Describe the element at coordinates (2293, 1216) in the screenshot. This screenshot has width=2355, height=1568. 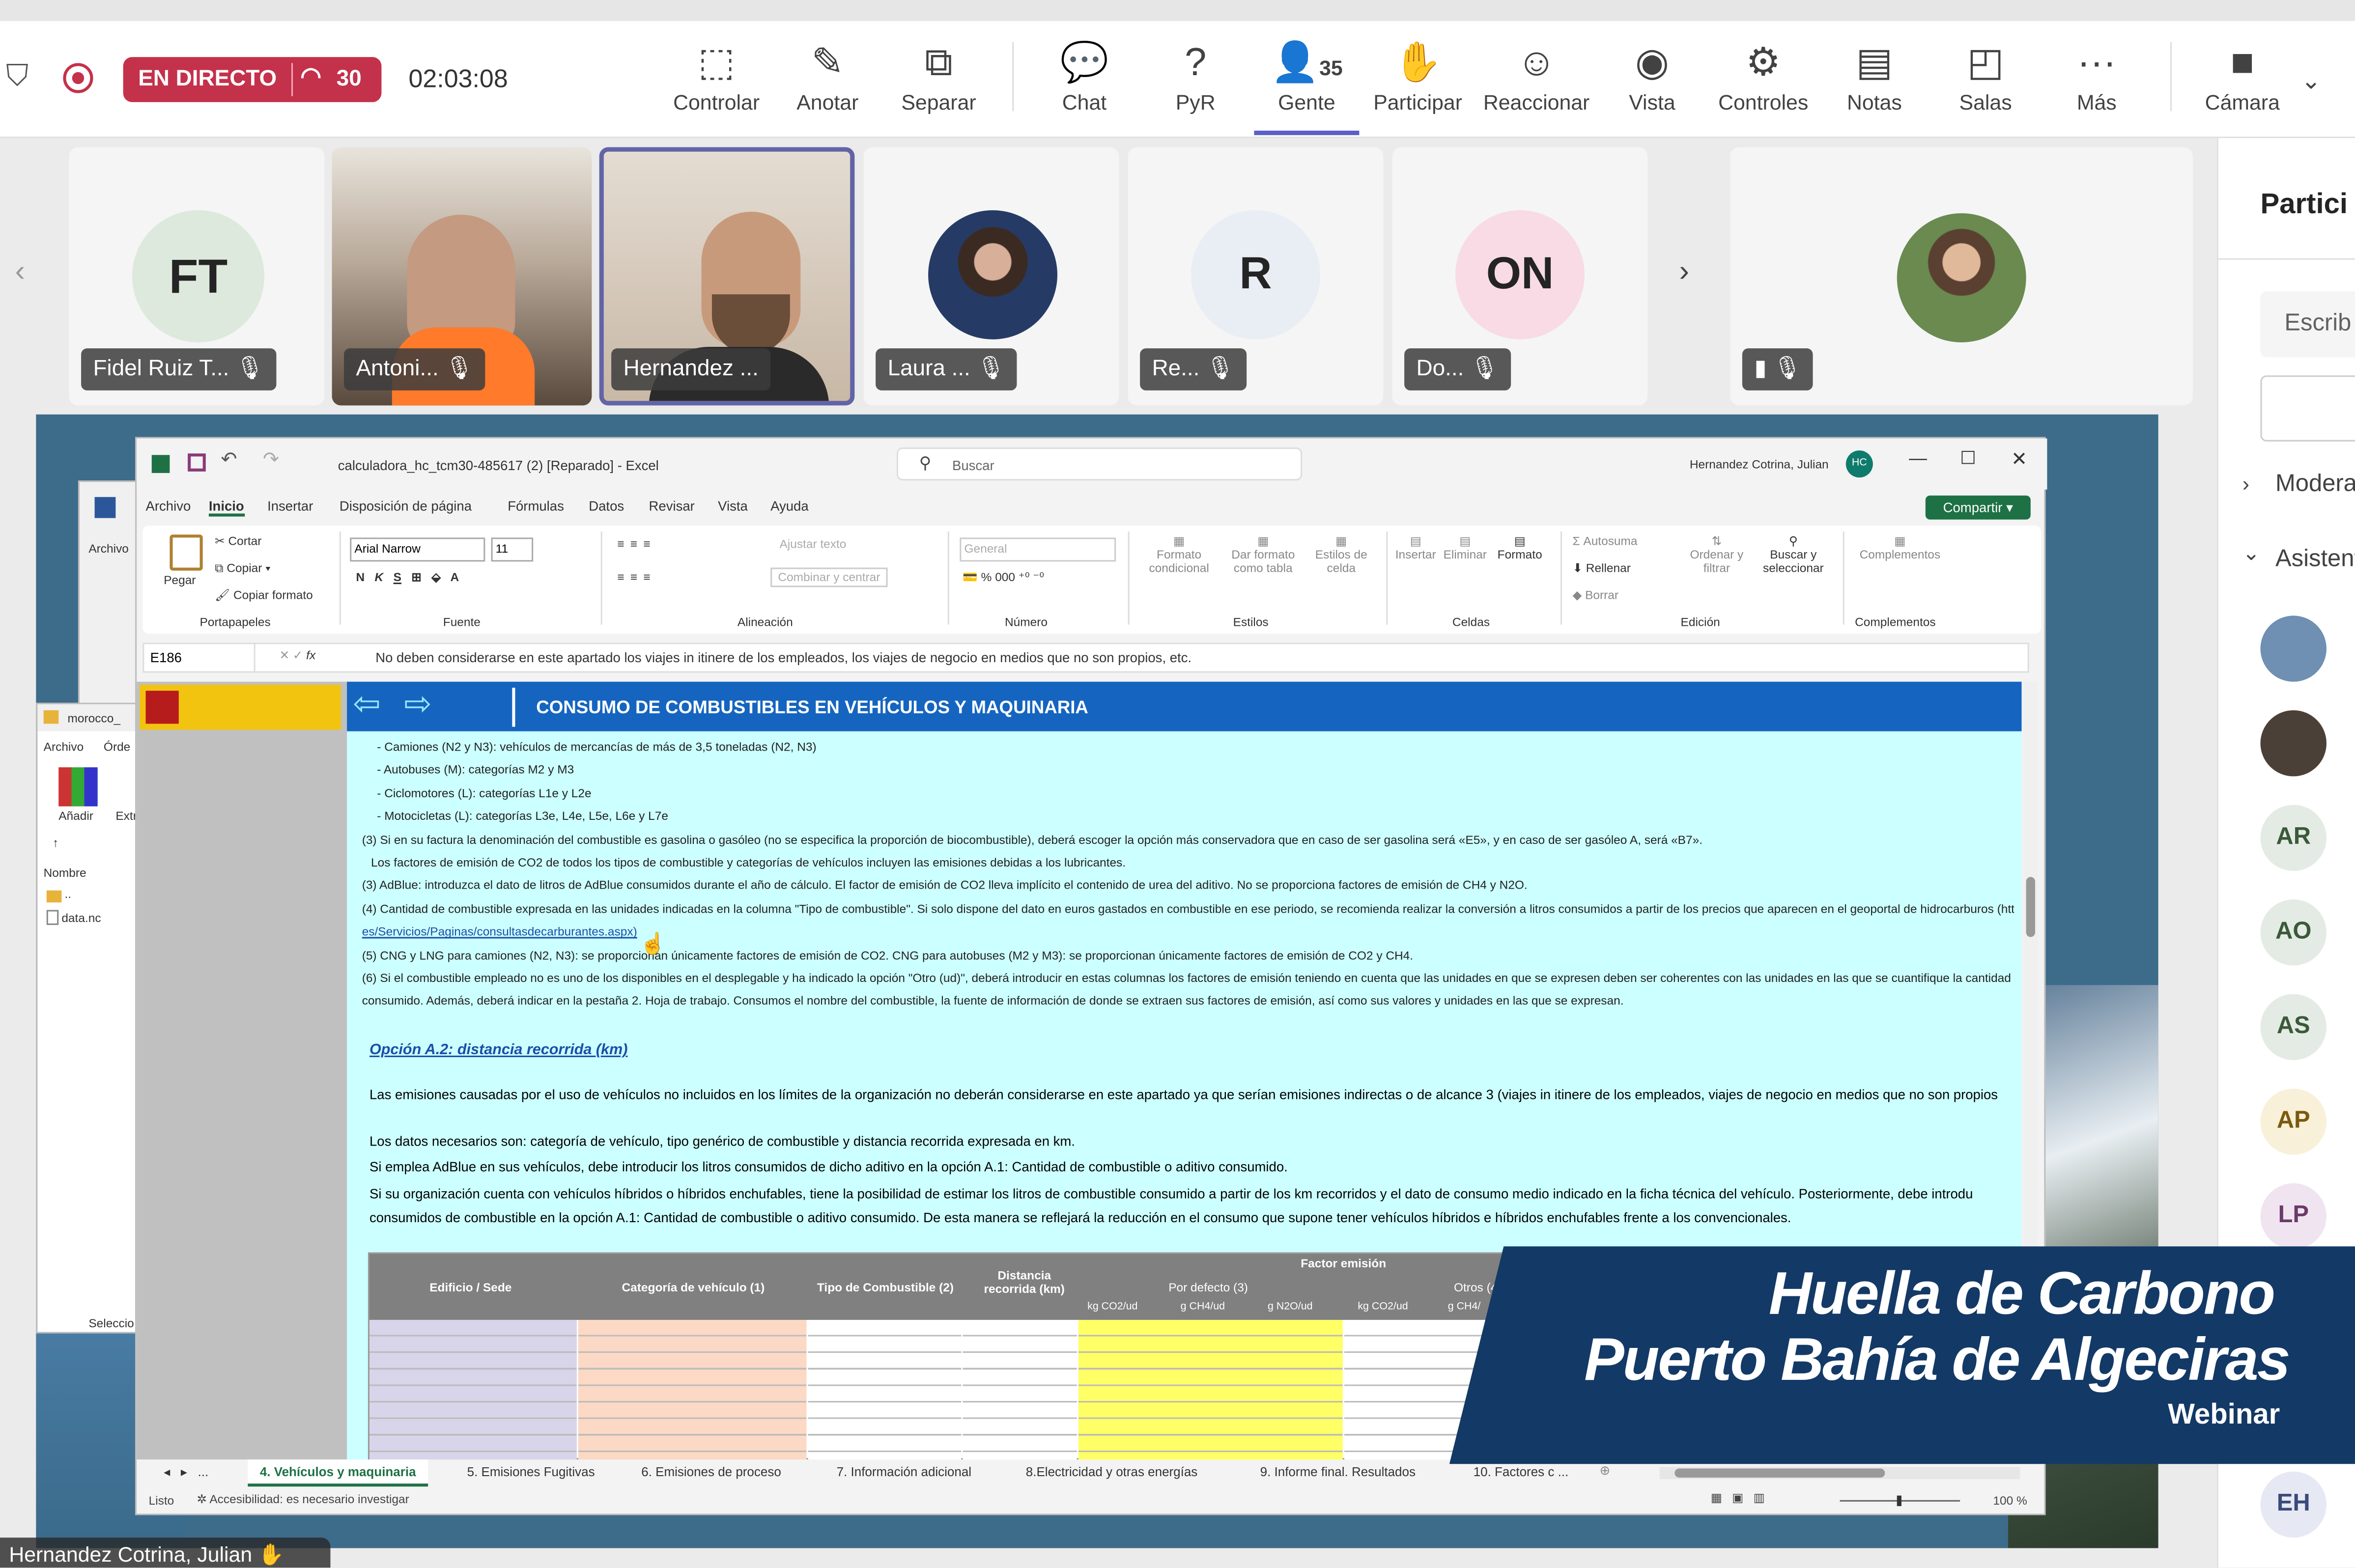
I see `avatar: LP` at that location.